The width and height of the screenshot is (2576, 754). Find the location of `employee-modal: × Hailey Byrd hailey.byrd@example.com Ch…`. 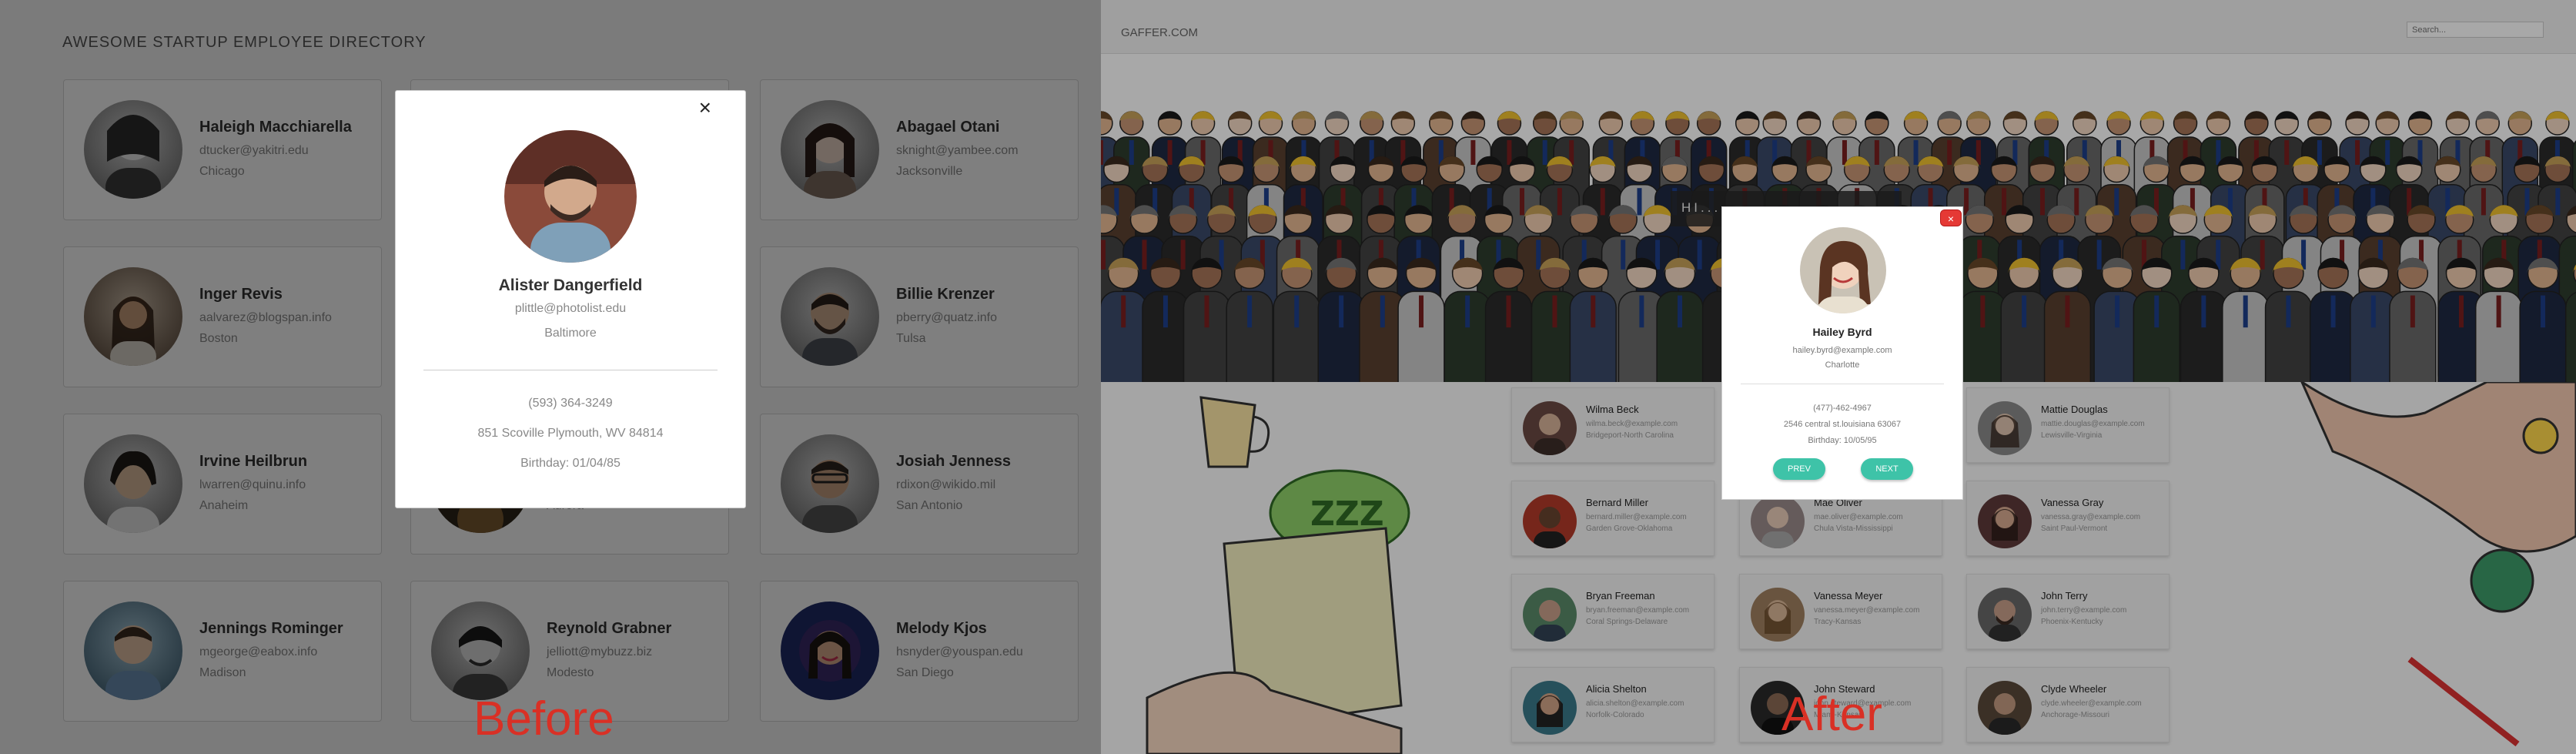

employee-modal: × Hailey Byrd hailey.byrd@example.com Ch… is located at coordinates (1842, 353).